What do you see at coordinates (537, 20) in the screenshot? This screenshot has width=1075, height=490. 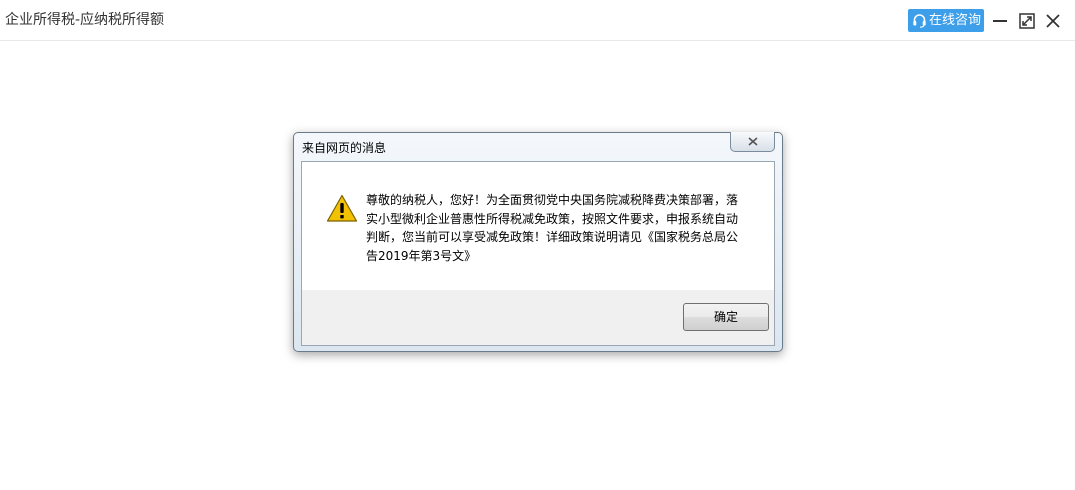 I see `title-bar: 企业所得税-应纳税所得额 在线咨询` at bounding box center [537, 20].